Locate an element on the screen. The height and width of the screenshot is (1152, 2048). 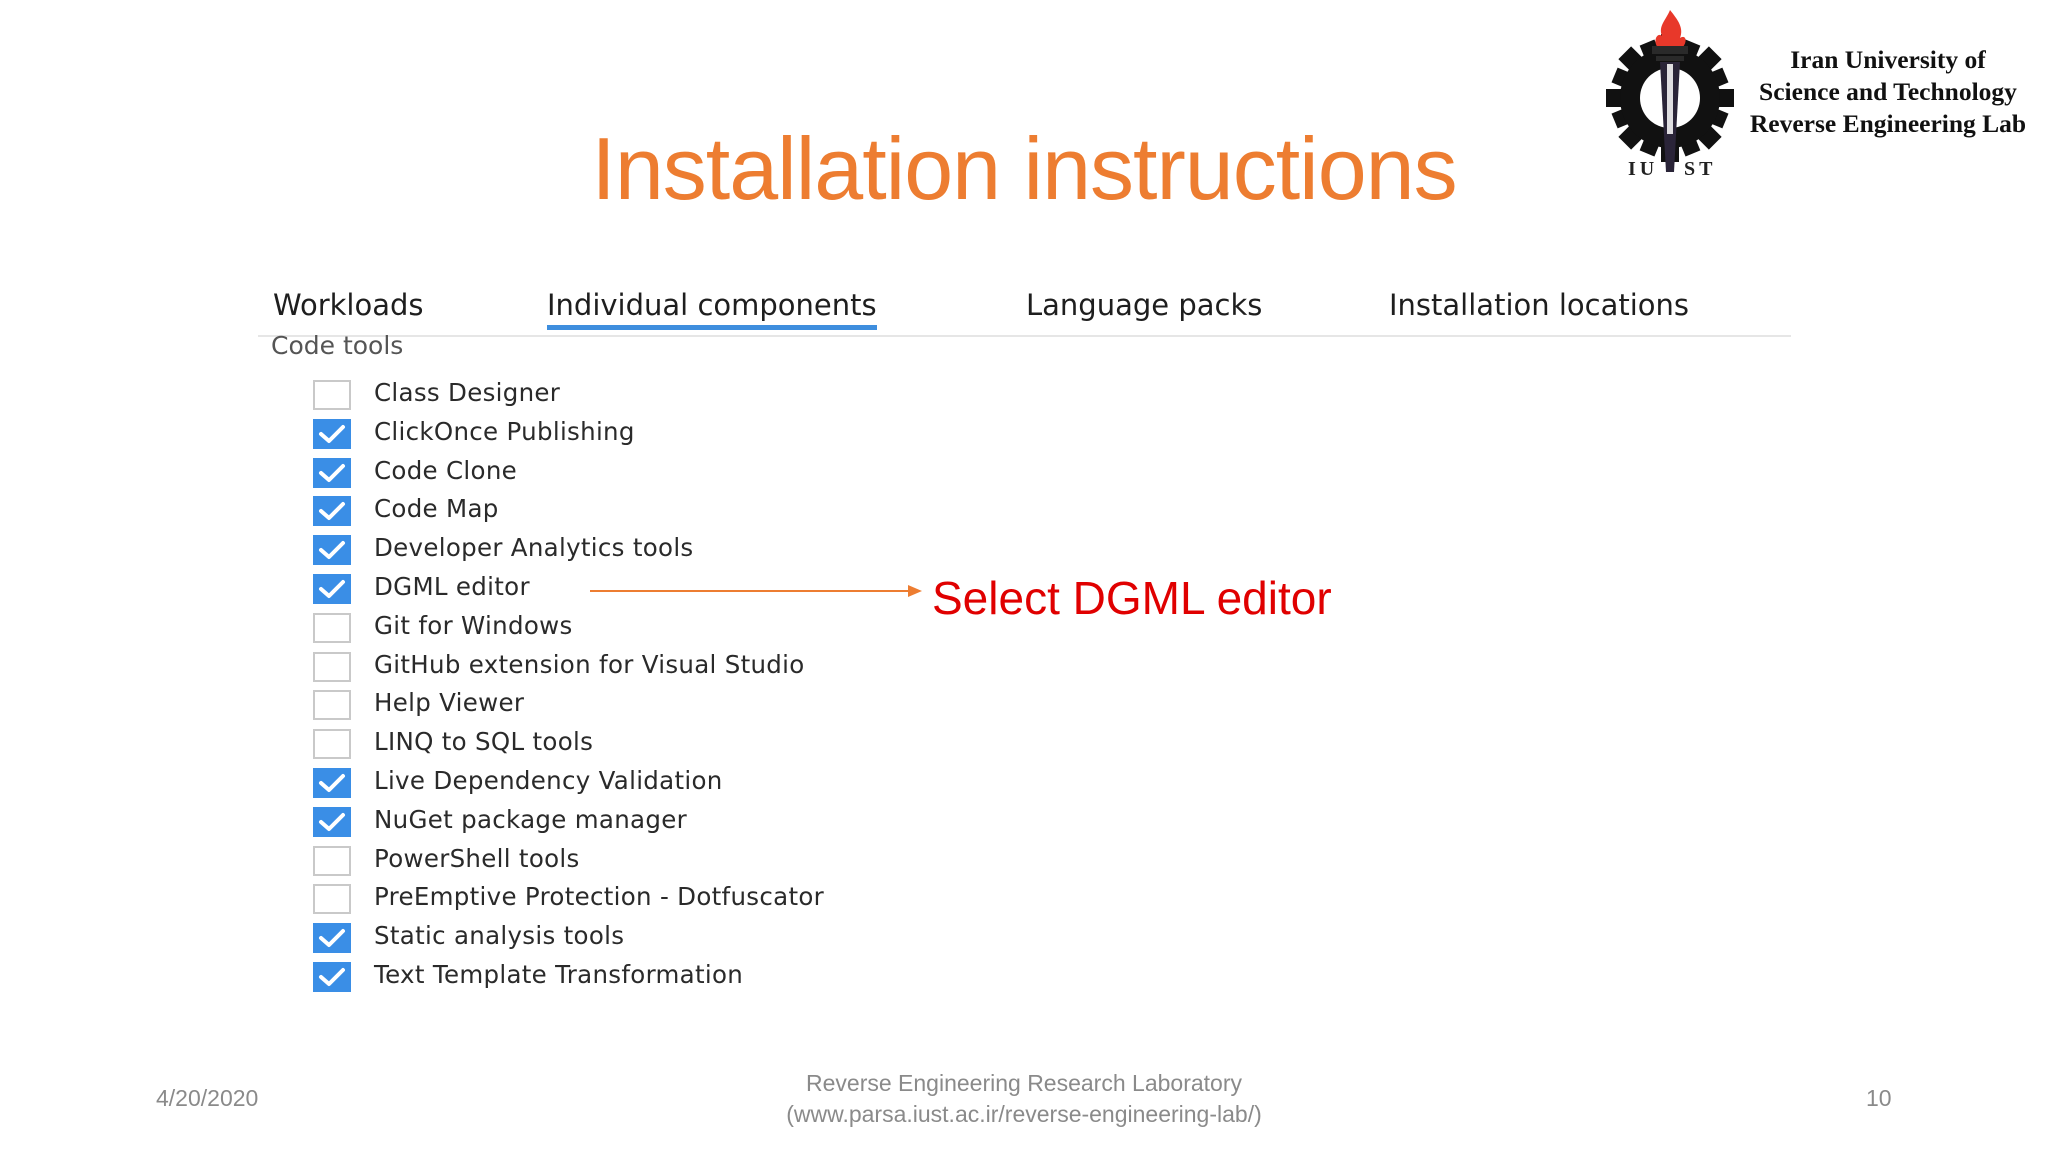
component-item: NuGet package manager is located at coordinates (663, 824).